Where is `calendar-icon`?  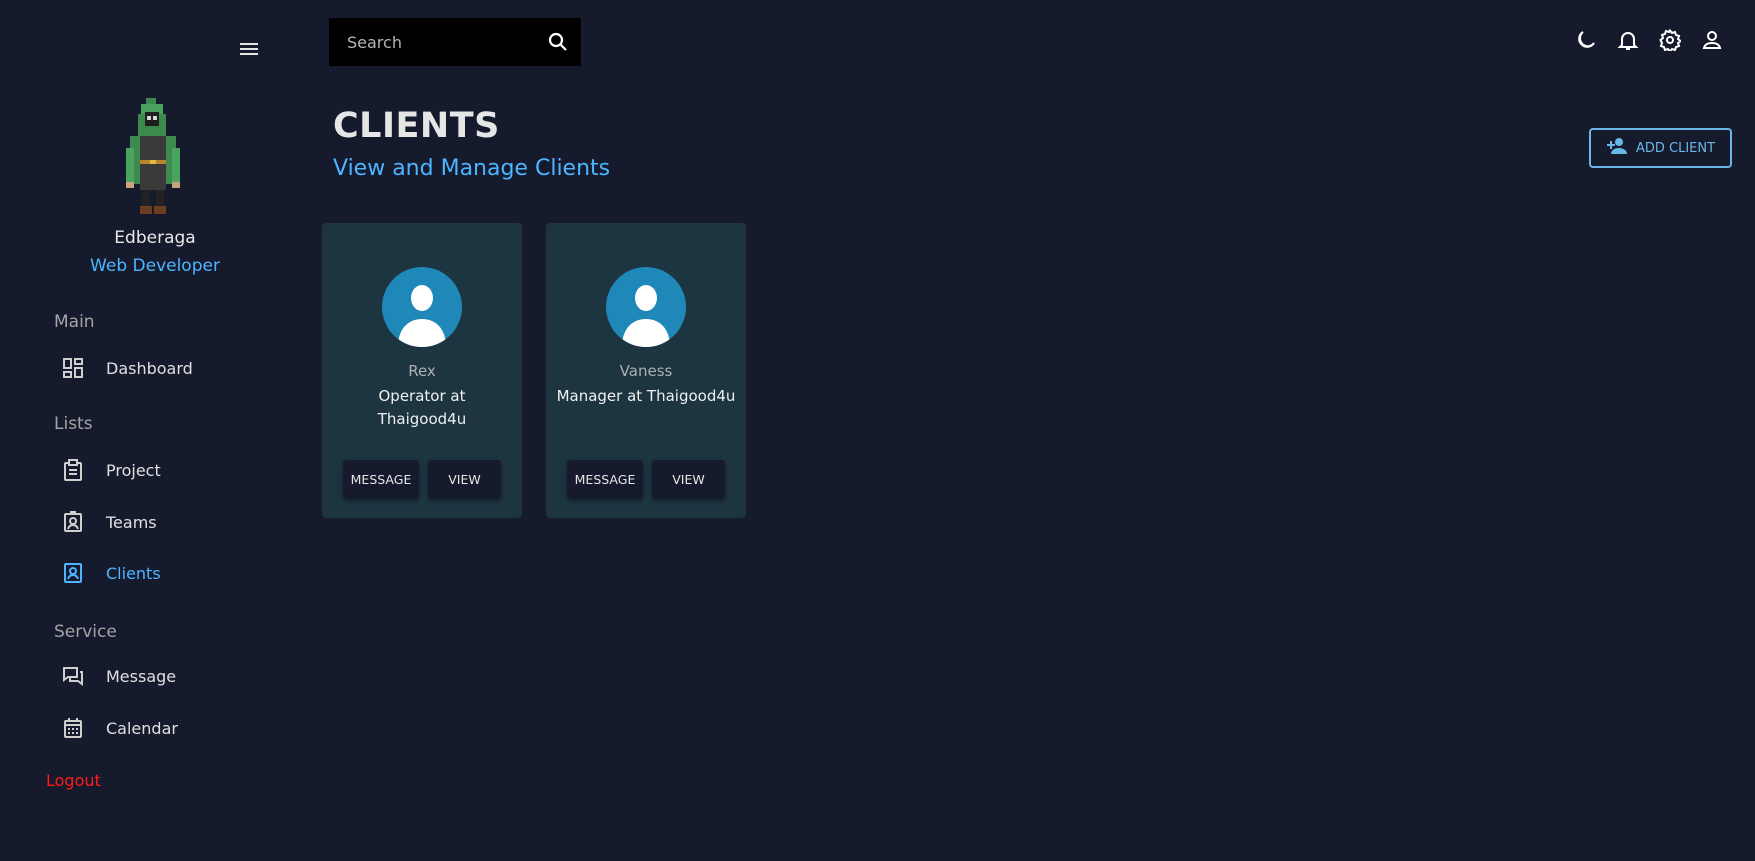
calendar-icon is located at coordinates (73, 728).